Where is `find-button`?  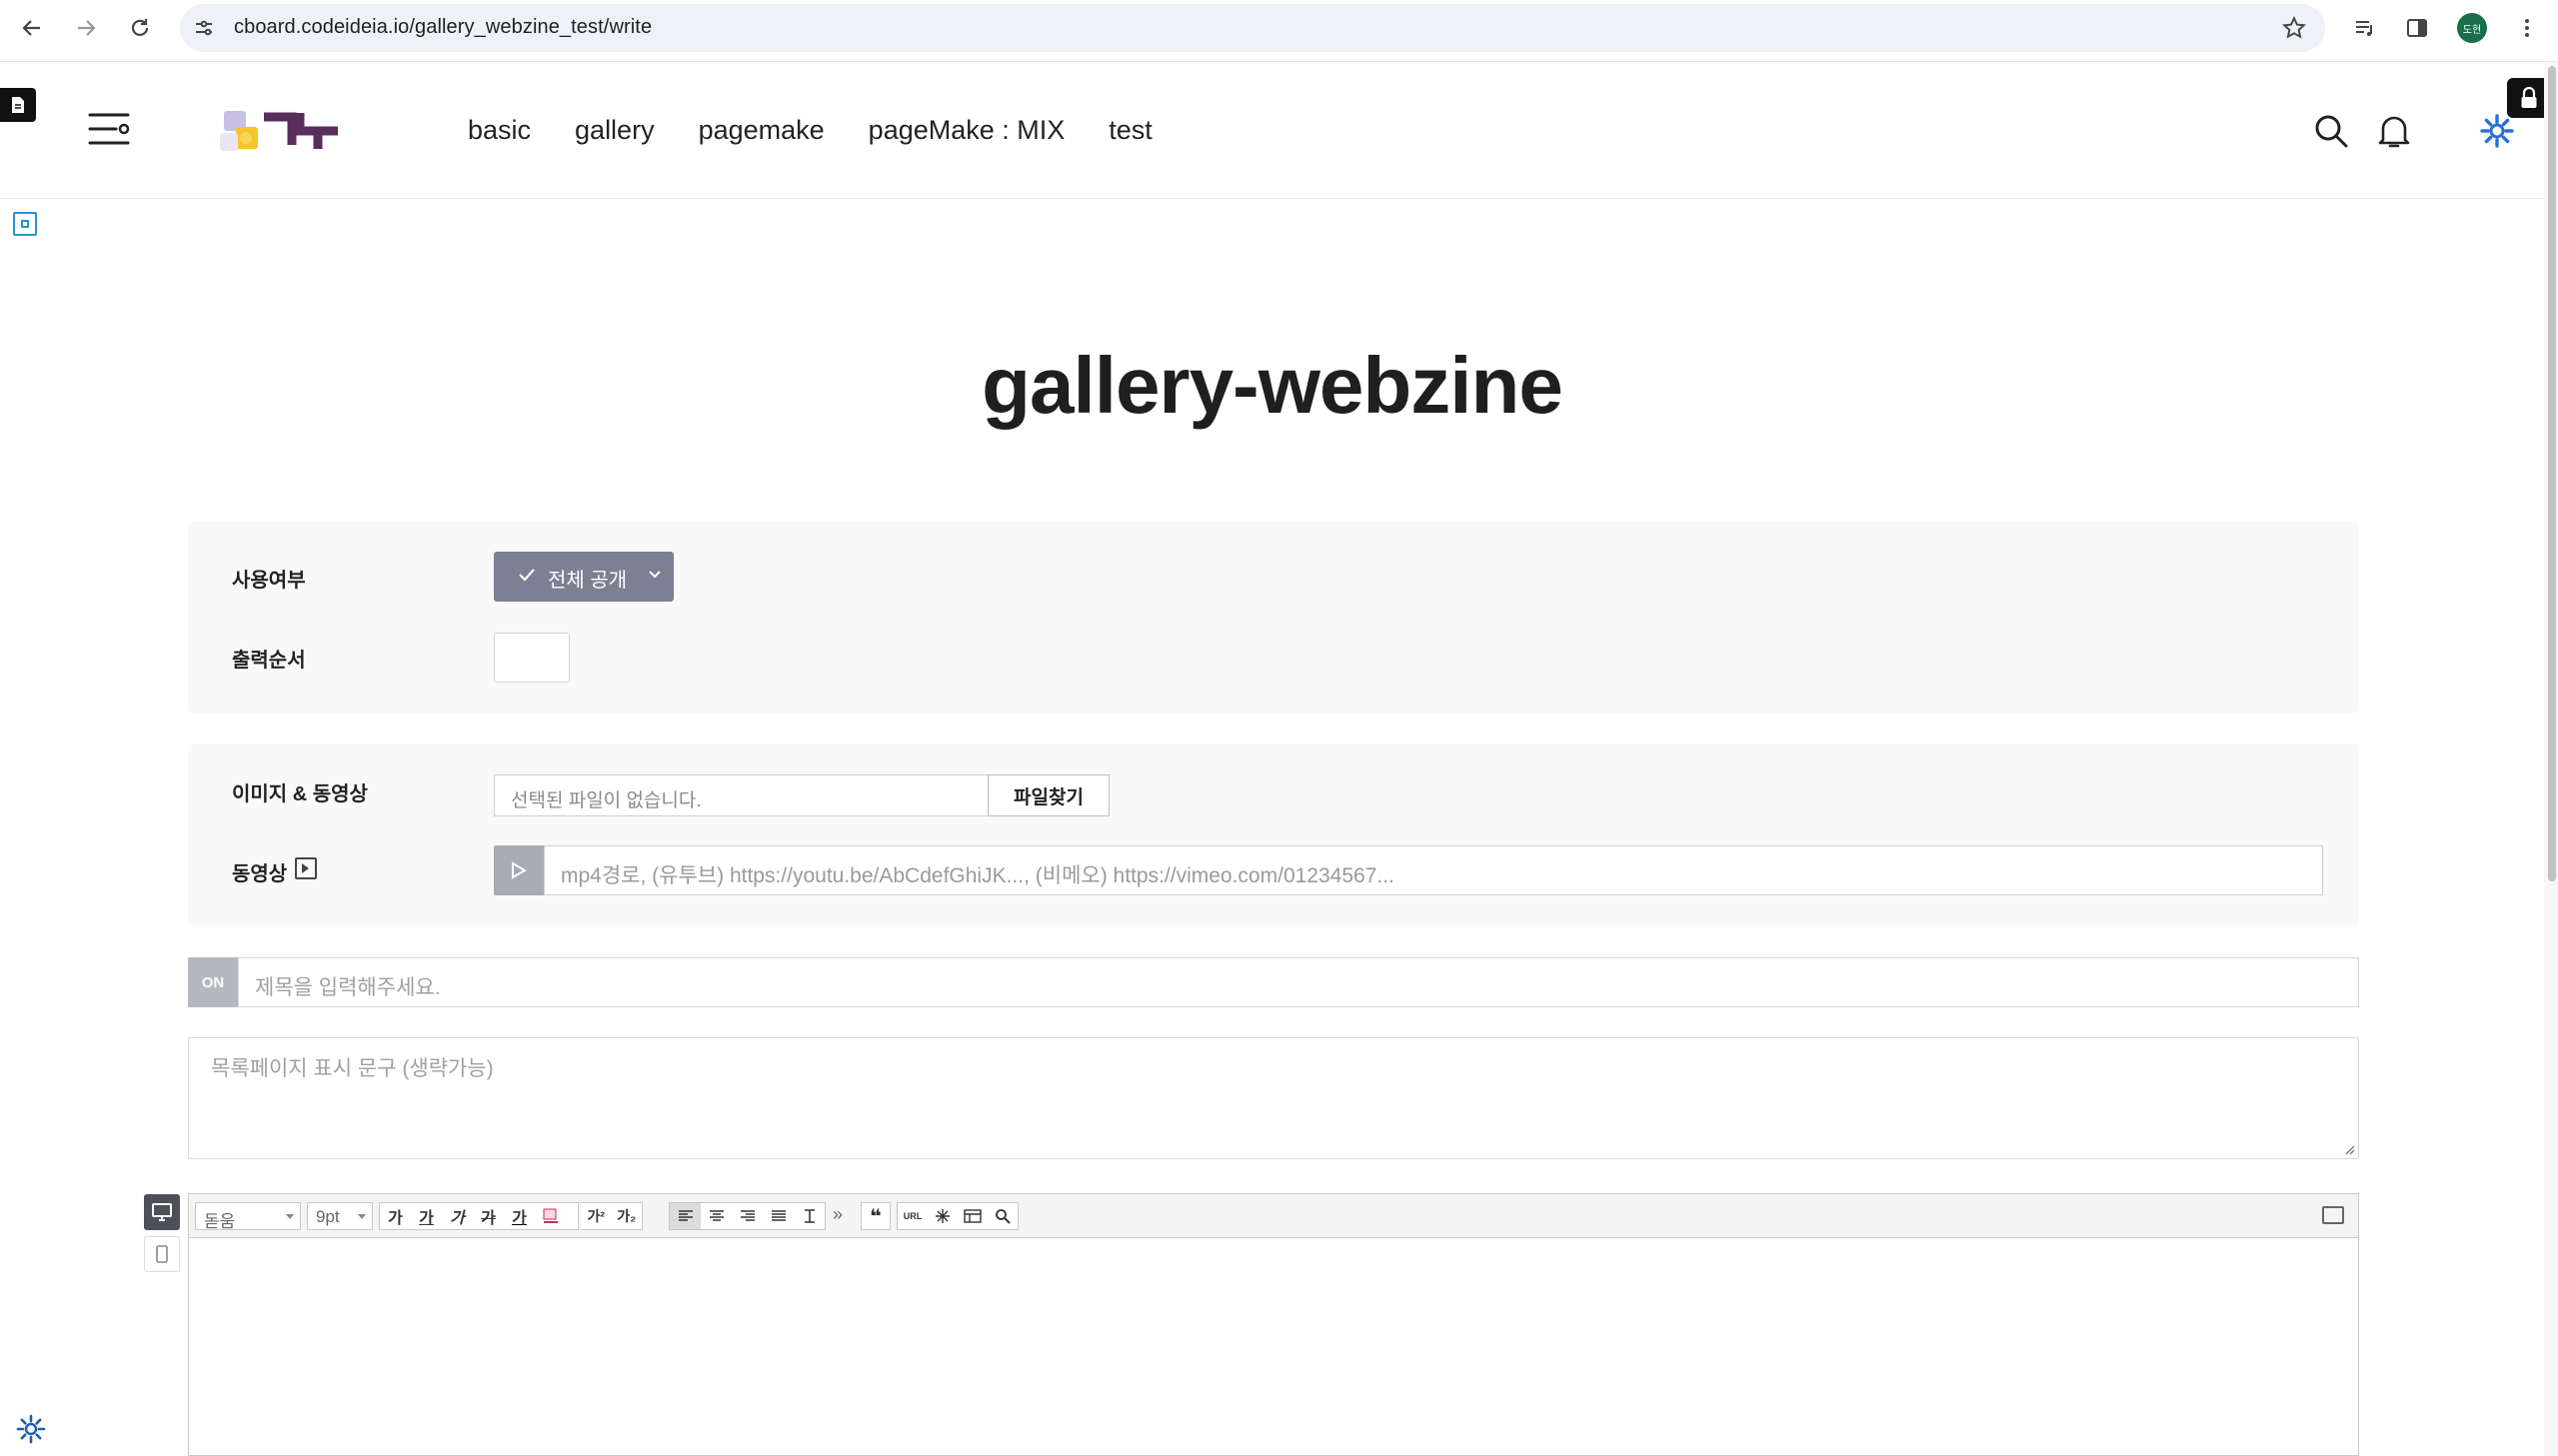 find-button is located at coordinates (1003, 1216).